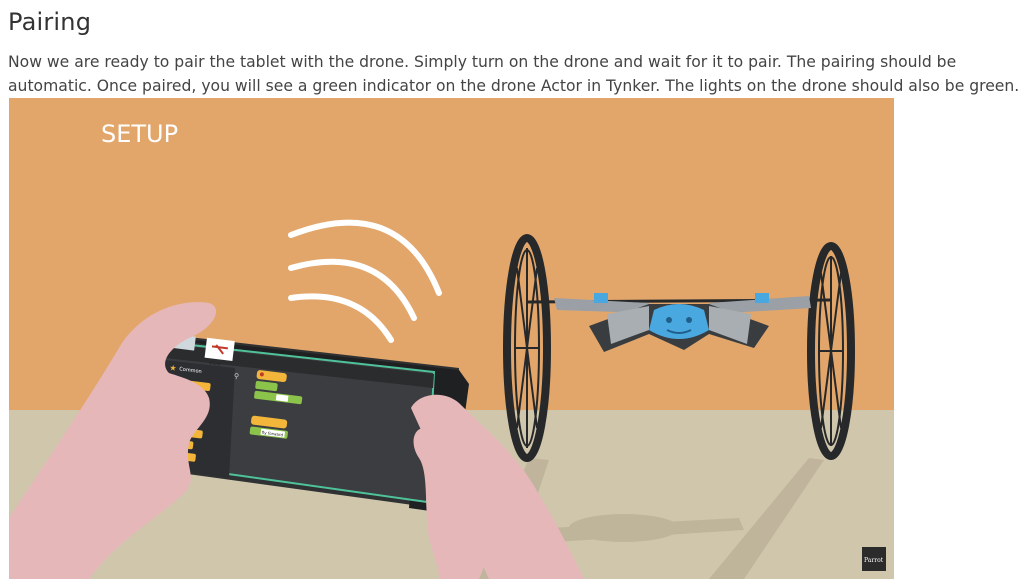  Describe the element at coordinates (236, 376) in the screenshot. I see `search-icon: ⚲` at that location.